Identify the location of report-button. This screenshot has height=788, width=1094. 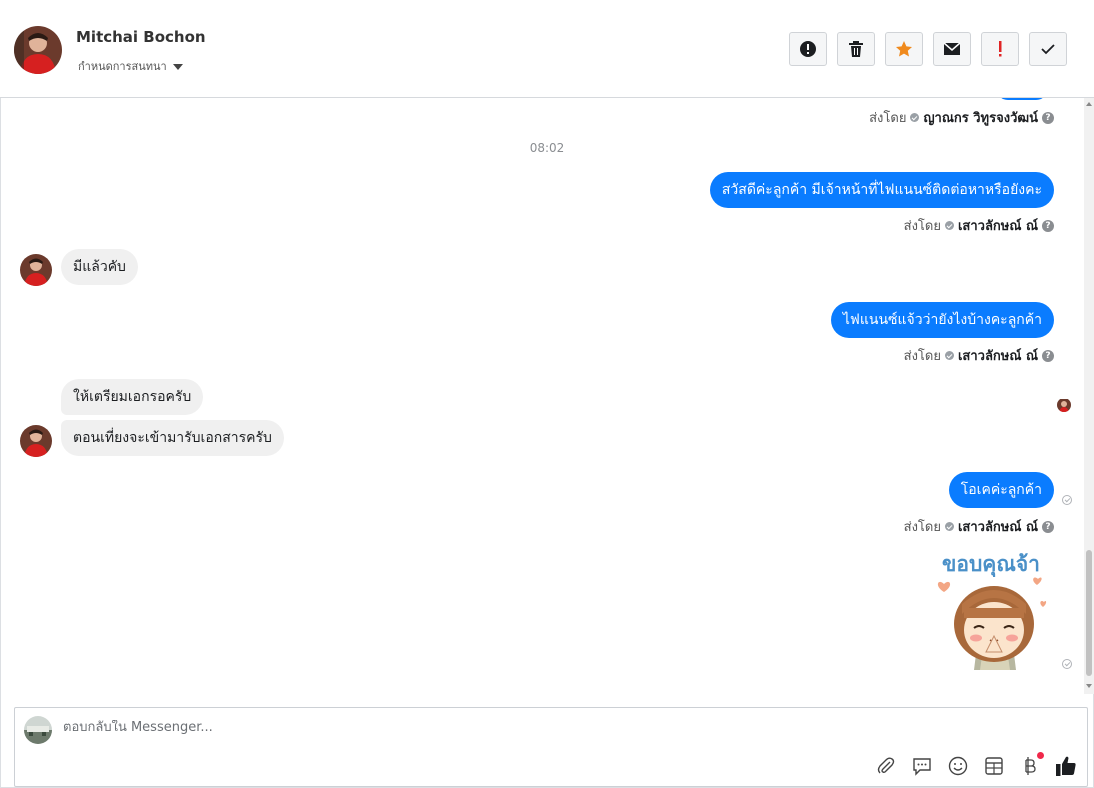
(808, 49).